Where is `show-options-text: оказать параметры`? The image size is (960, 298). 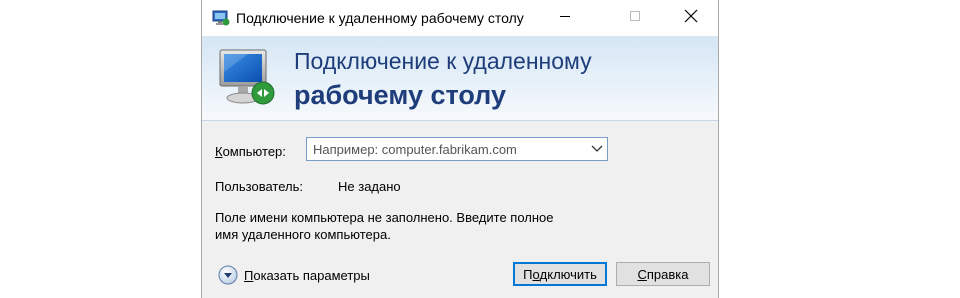 show-options-text: оказать параметры is located at coordinates (311, 275).